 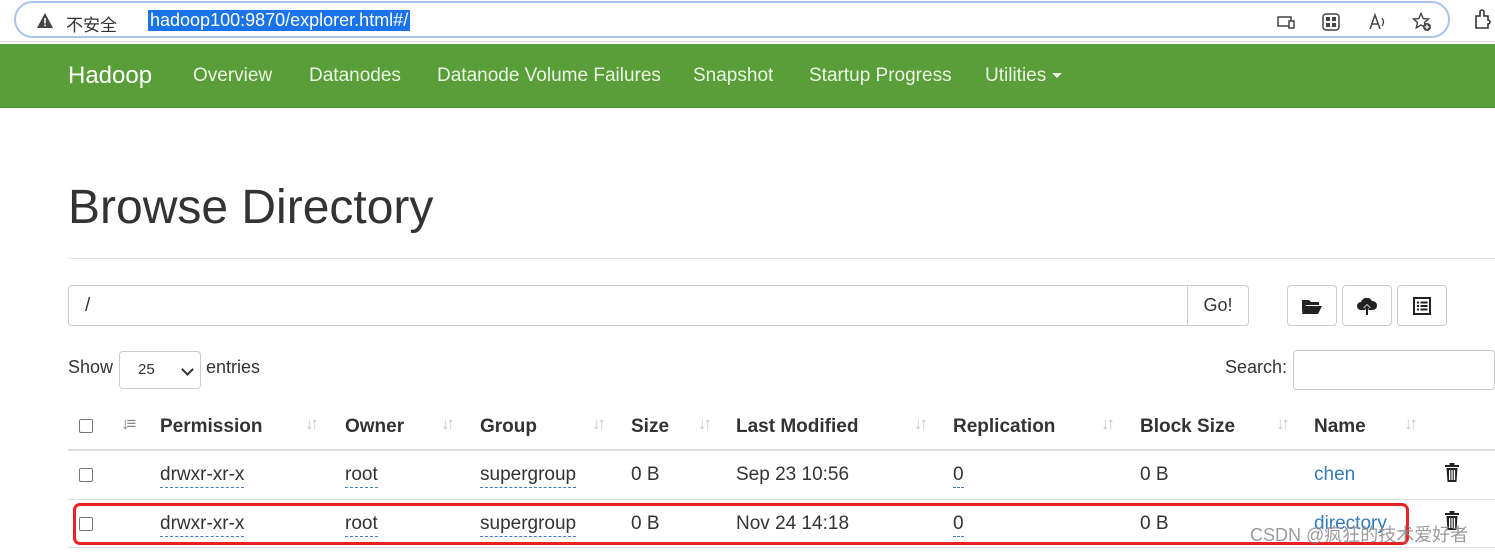 I want to click on upload-button, so click(x=1367, y=305).